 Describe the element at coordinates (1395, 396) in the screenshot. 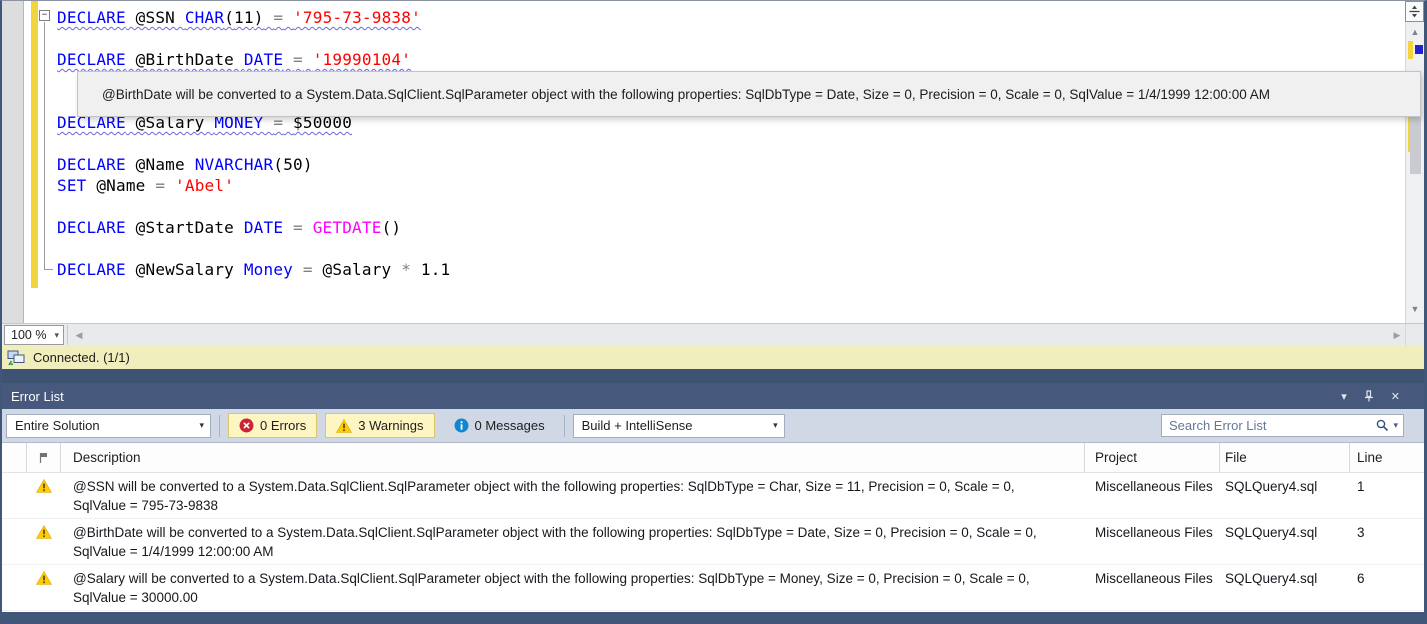

I see `close-icon: ✕` at that location.